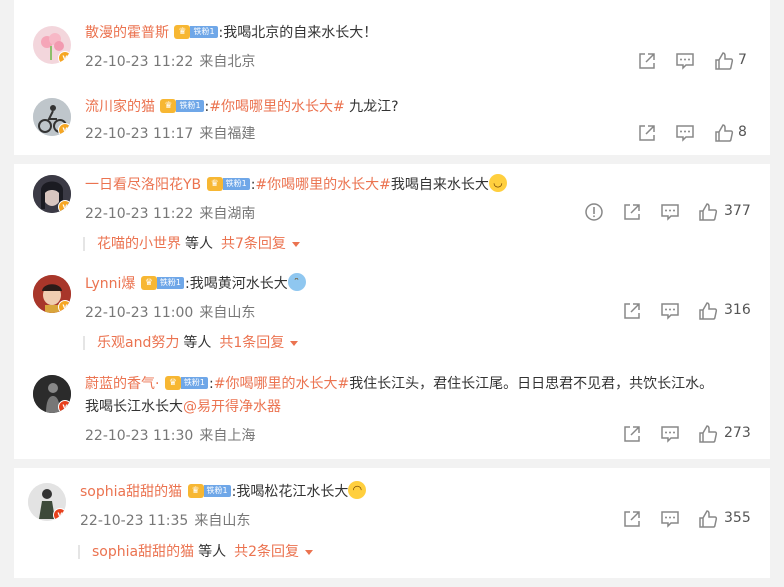  What do you see at coordinates (122, 384) in the screenshot?
I see `comment-username: 蔚蓝的香气·` at bounding box center [122, 384].